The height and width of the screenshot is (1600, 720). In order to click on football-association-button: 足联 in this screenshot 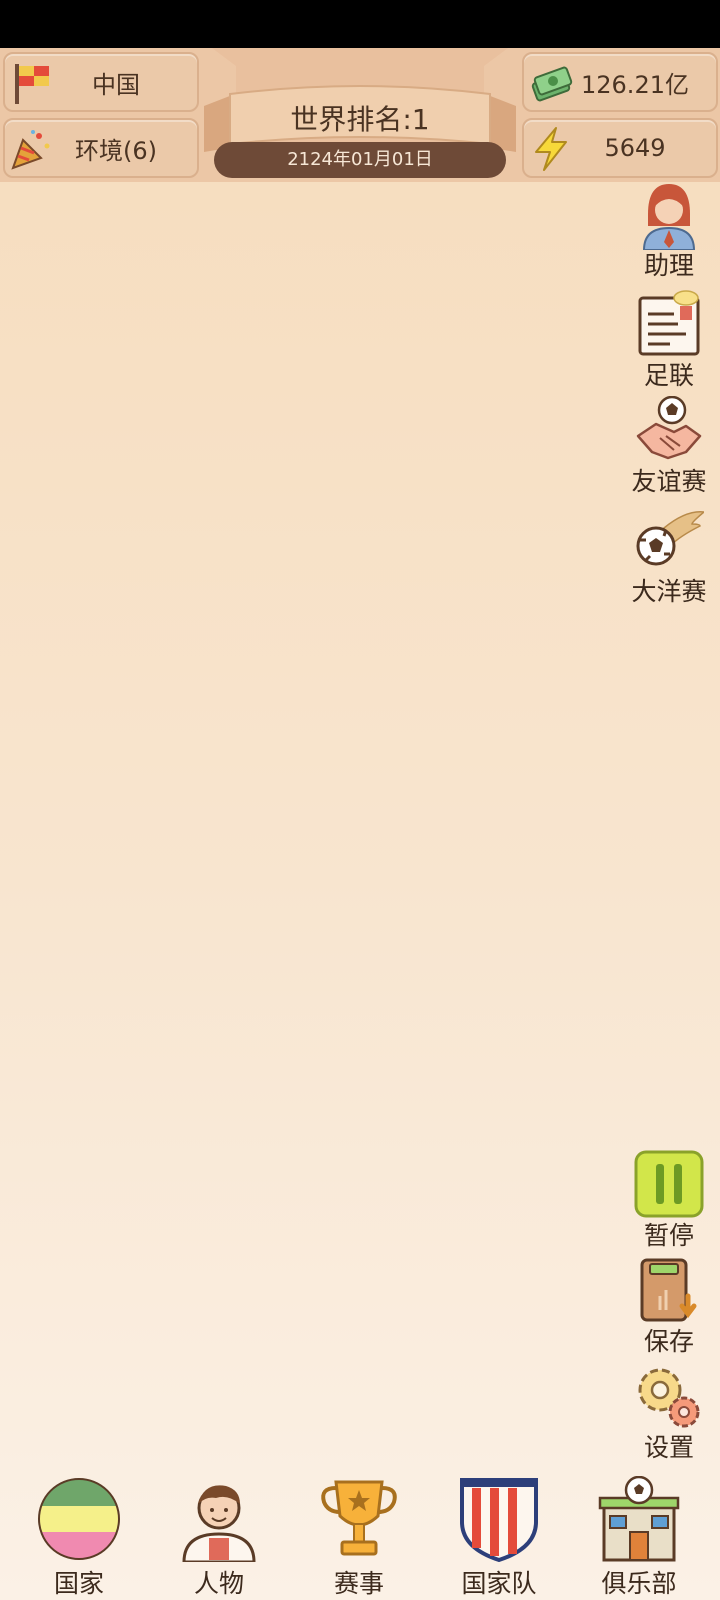, I will do `click(669, 341)`.